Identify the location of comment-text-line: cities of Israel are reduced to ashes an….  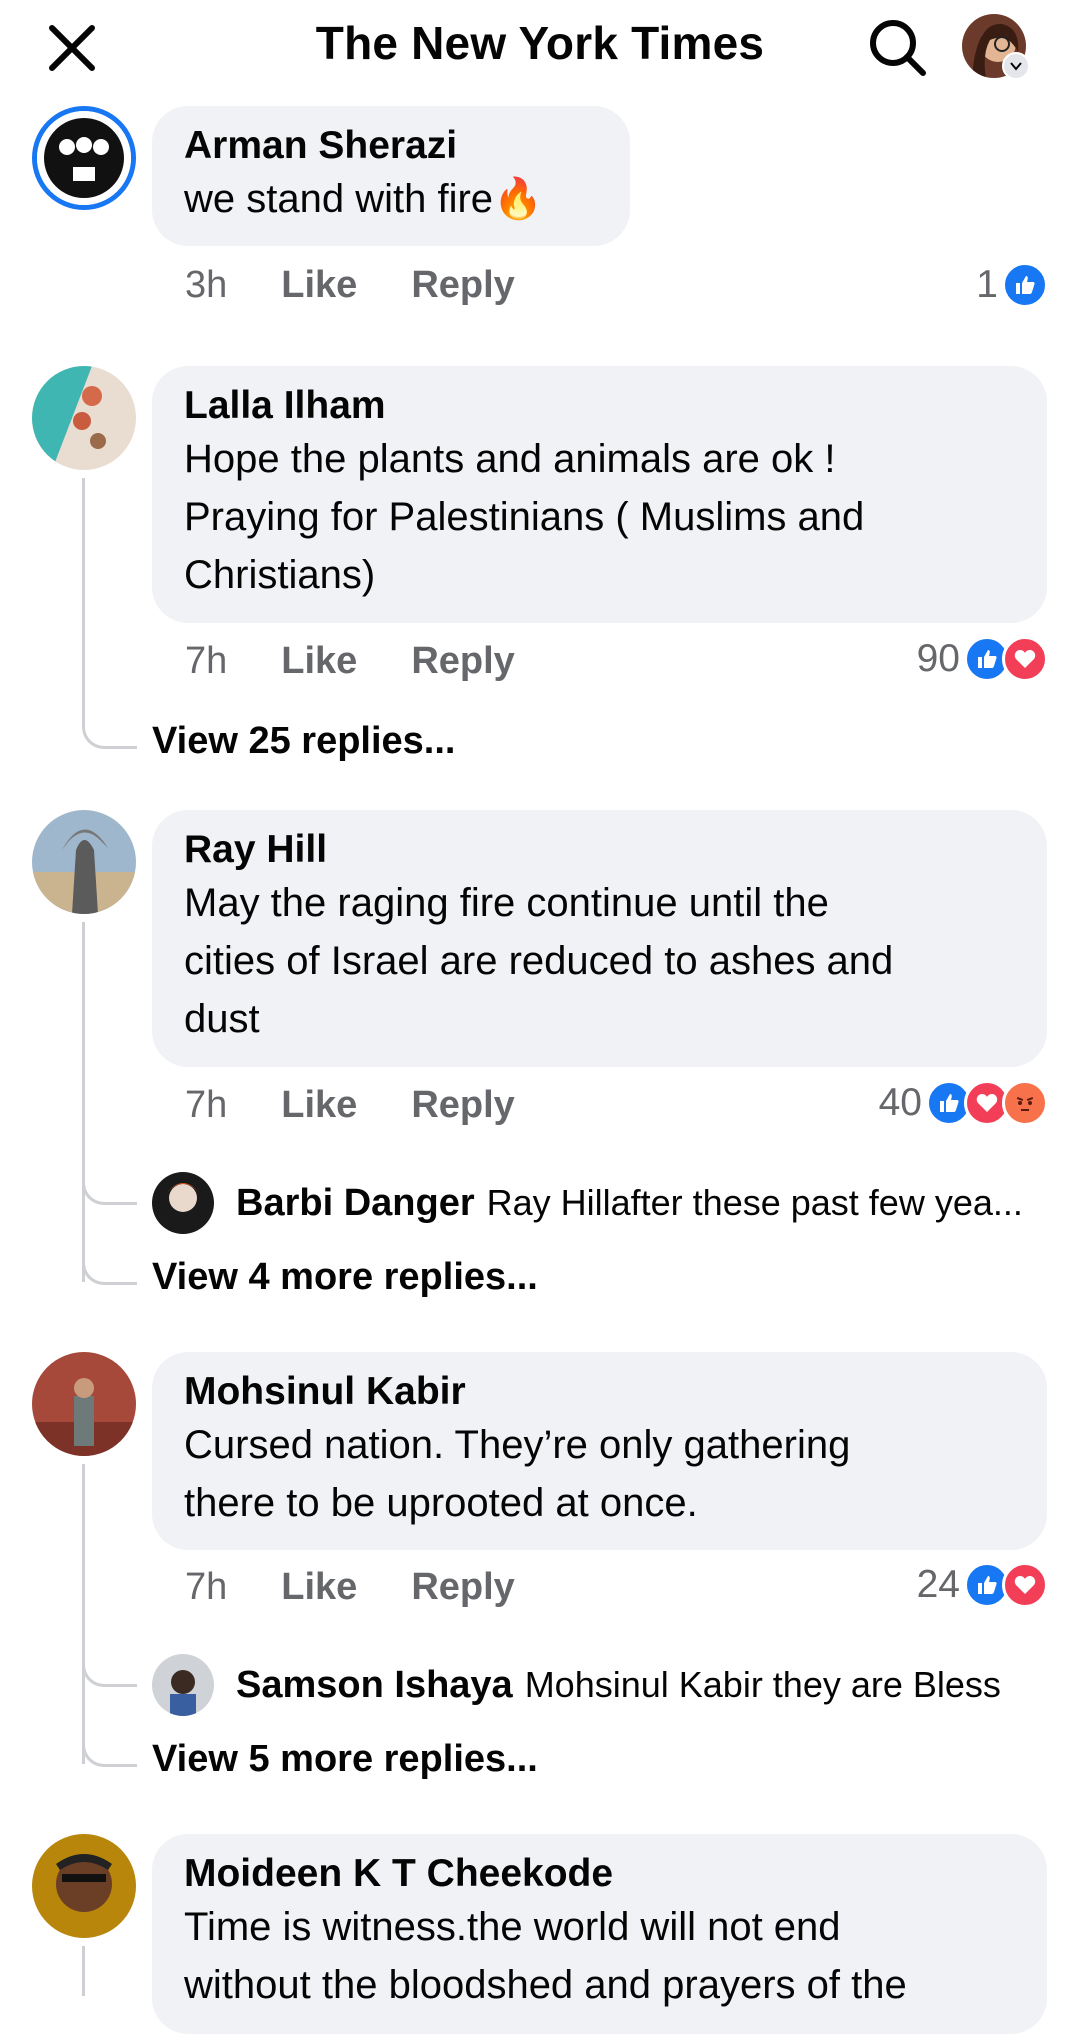
(539, 961).